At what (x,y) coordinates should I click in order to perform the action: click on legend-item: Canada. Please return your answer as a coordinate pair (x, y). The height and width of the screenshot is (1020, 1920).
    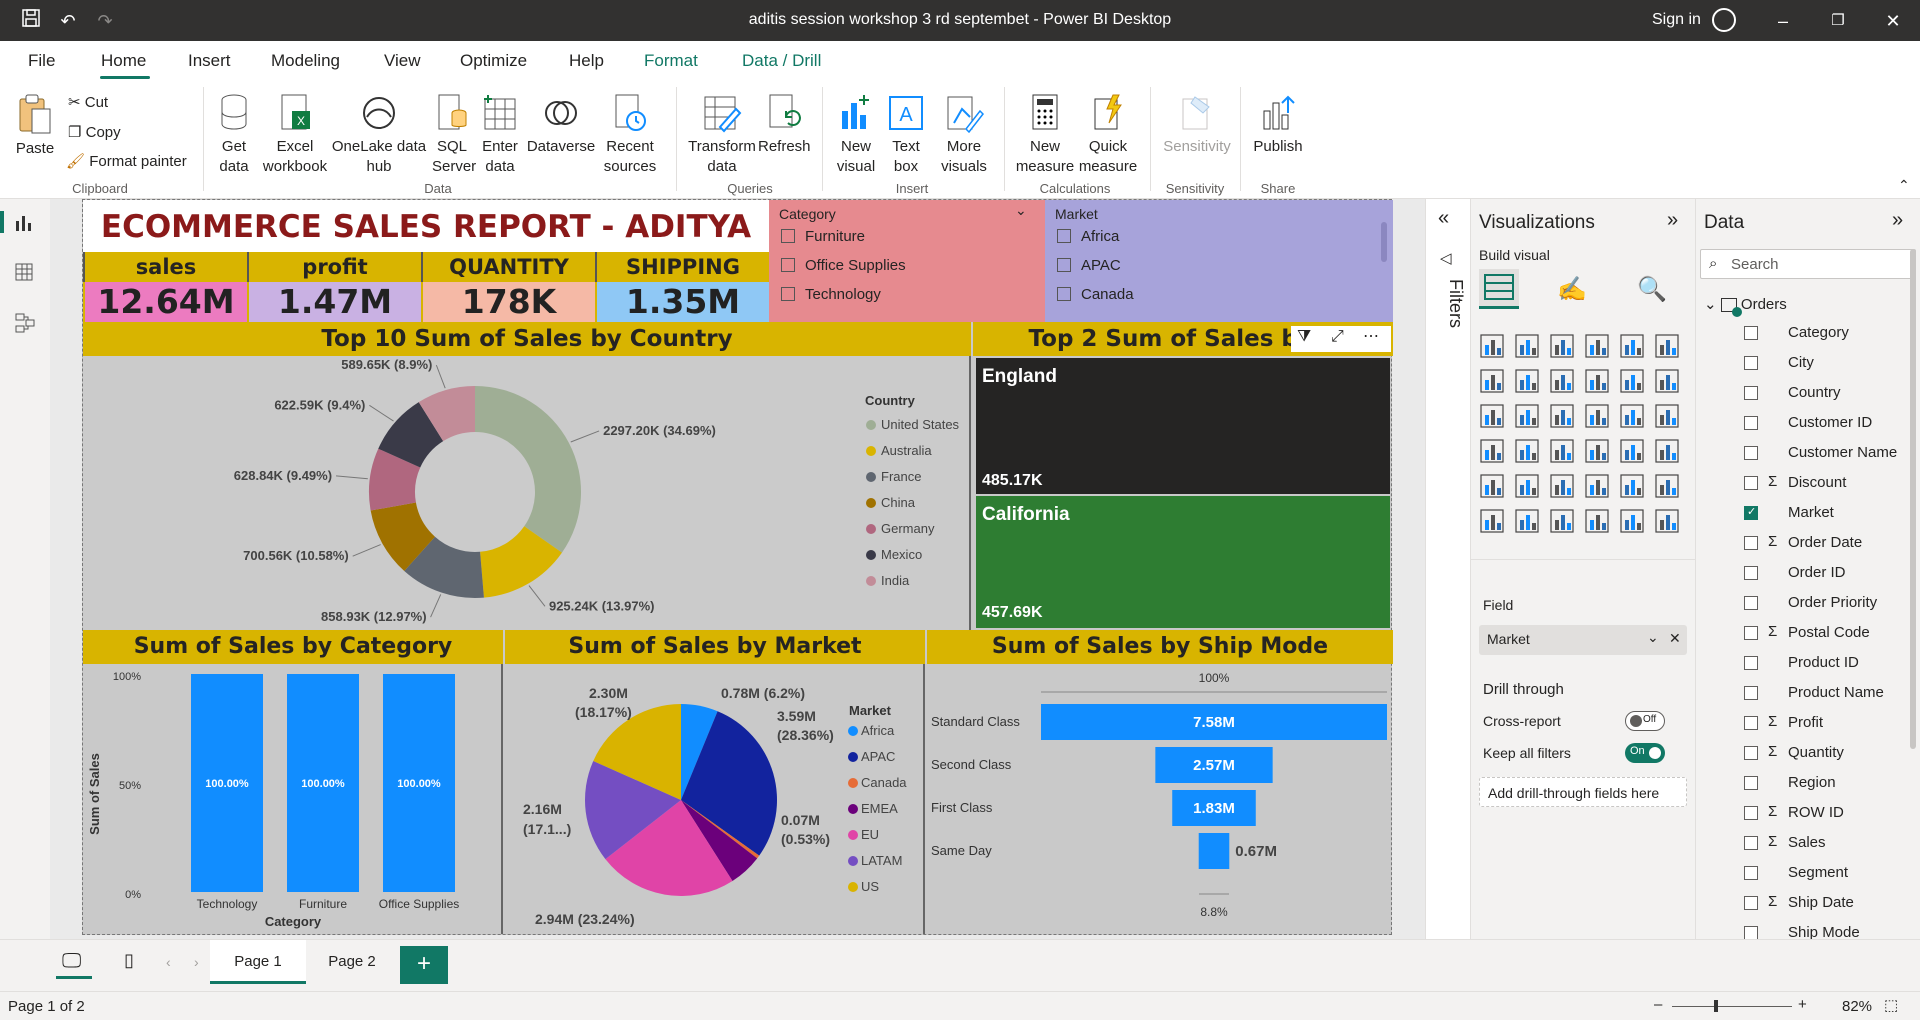
    Looking at the image, I should click on (884, 782).